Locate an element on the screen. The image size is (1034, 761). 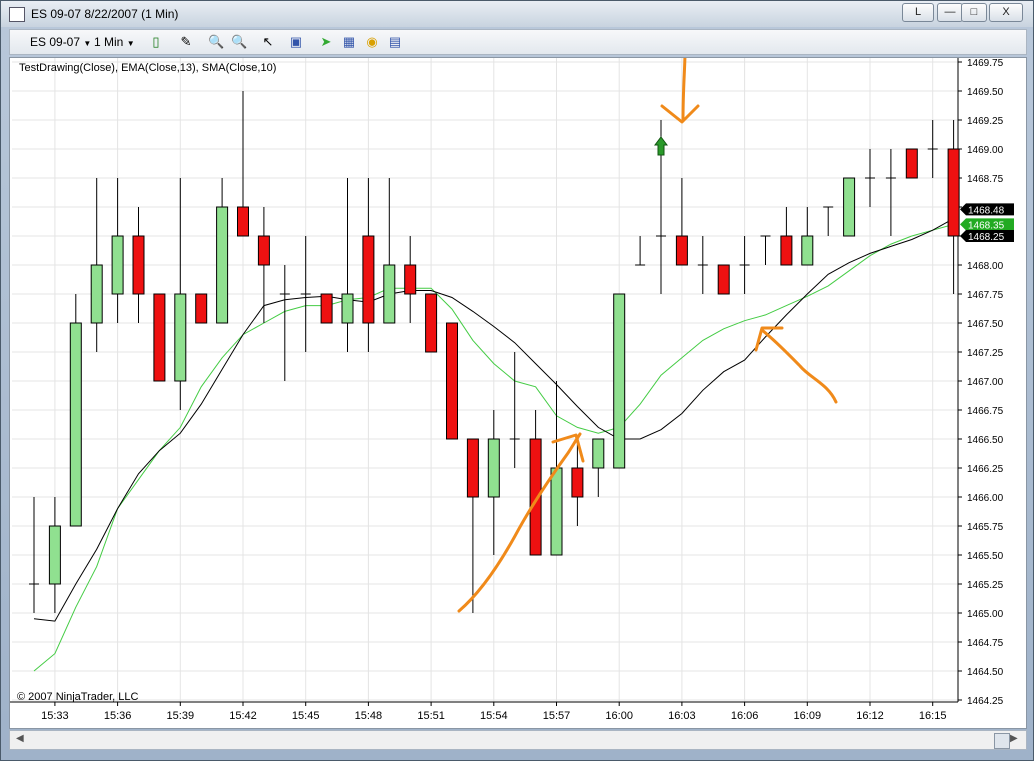
y-tick-label: 1466.75 is located at coordinates (985, 411).